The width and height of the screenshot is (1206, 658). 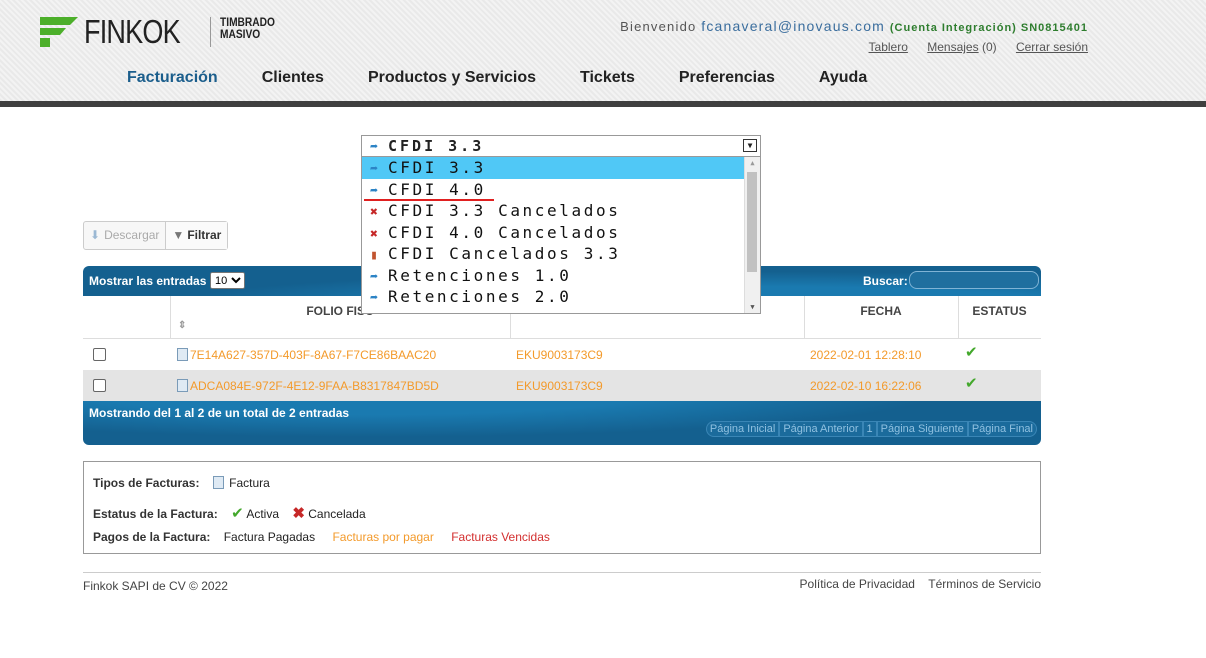 I want to click on download-button: ⬇ Descargar, so click(x=124, y=235).